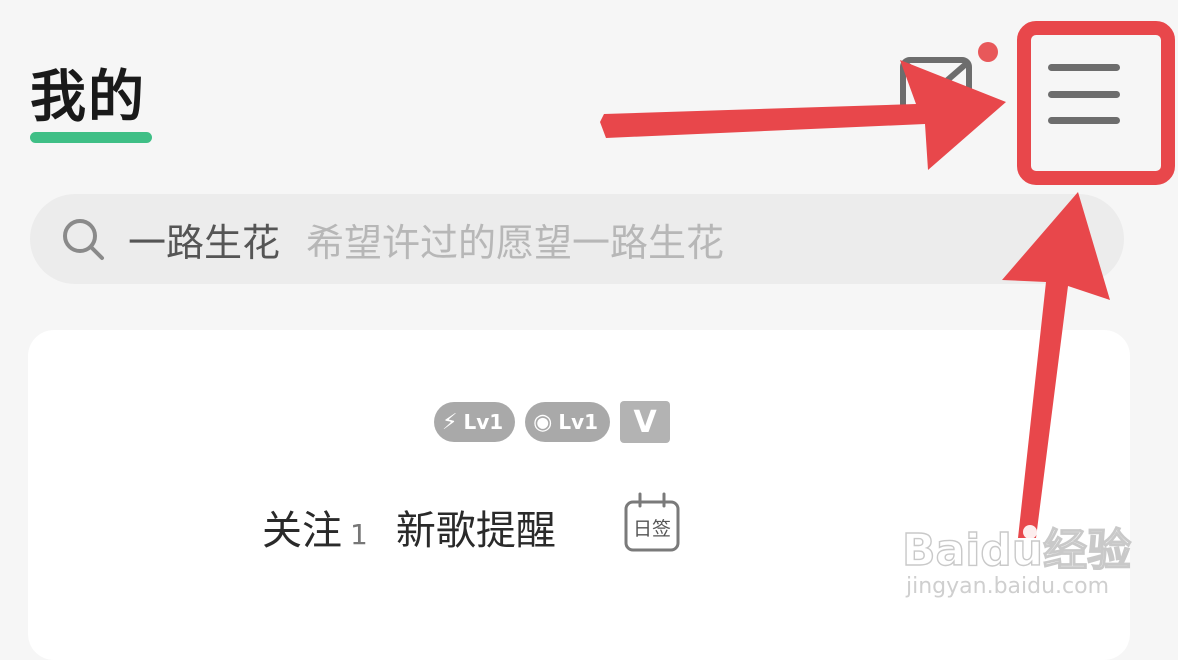 The image size is (1178, 660). Describe the element at coordinates (1084, 94) in the screenshot. I see `hamburger-menu-icon` at that location.